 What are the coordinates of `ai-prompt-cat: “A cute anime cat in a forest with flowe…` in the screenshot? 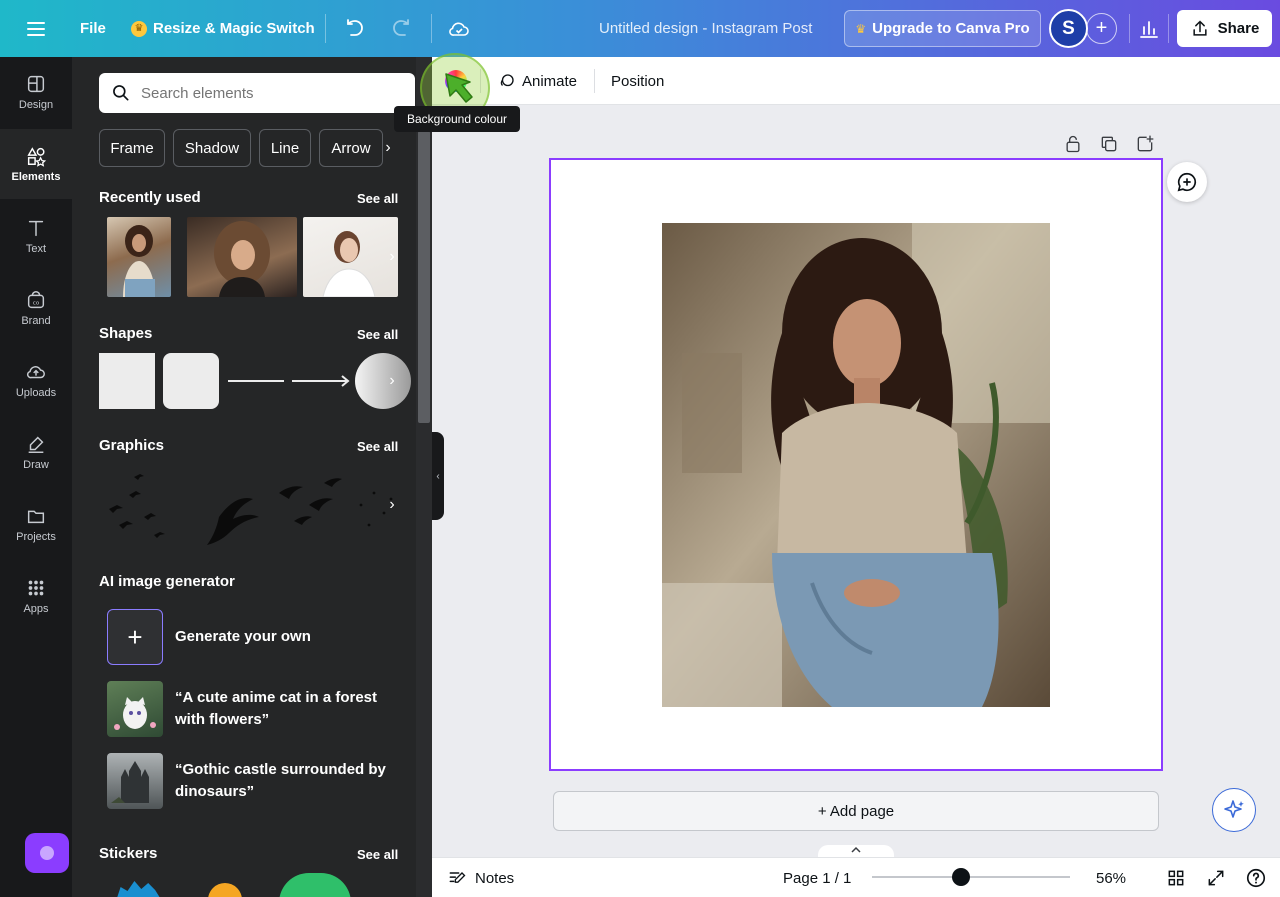 It's located at (257, 709).